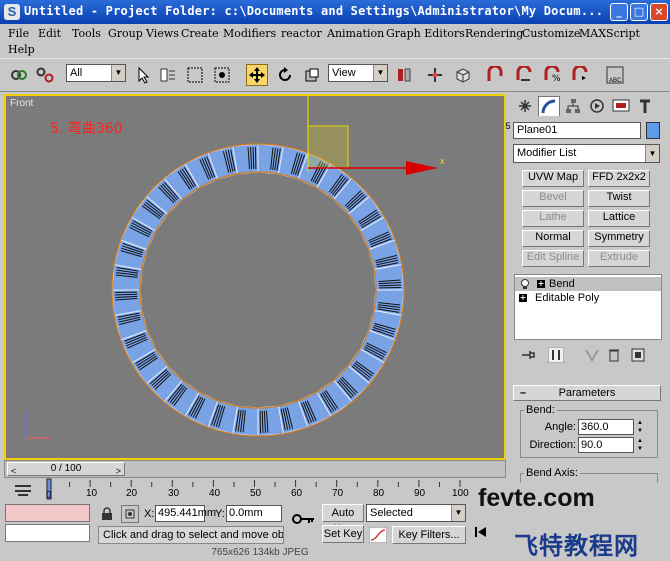  What do you see at coordinates (573, 106) in the screenshot?
I see `hierarchy-tab-icon` at bounding box center [573, 106].